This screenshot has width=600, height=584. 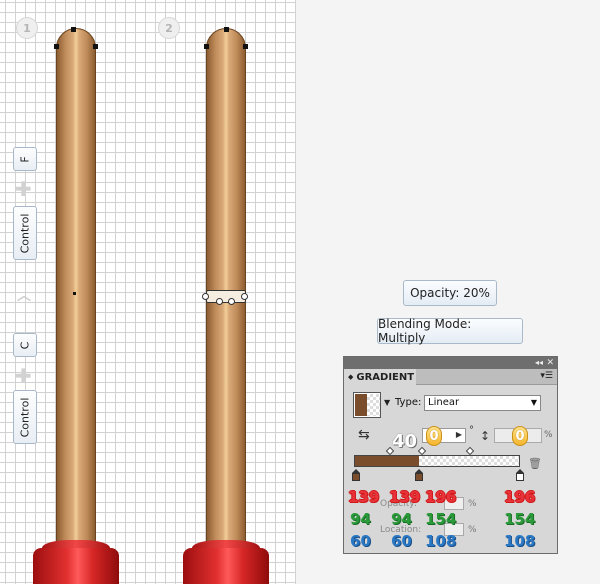 I want to click on chevron-down-icon: ▼, so click(x=533, y=402).